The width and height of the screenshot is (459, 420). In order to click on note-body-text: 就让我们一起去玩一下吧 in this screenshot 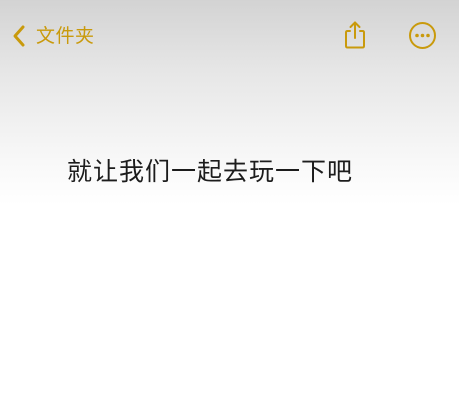, I will do `click(210, 172)`.